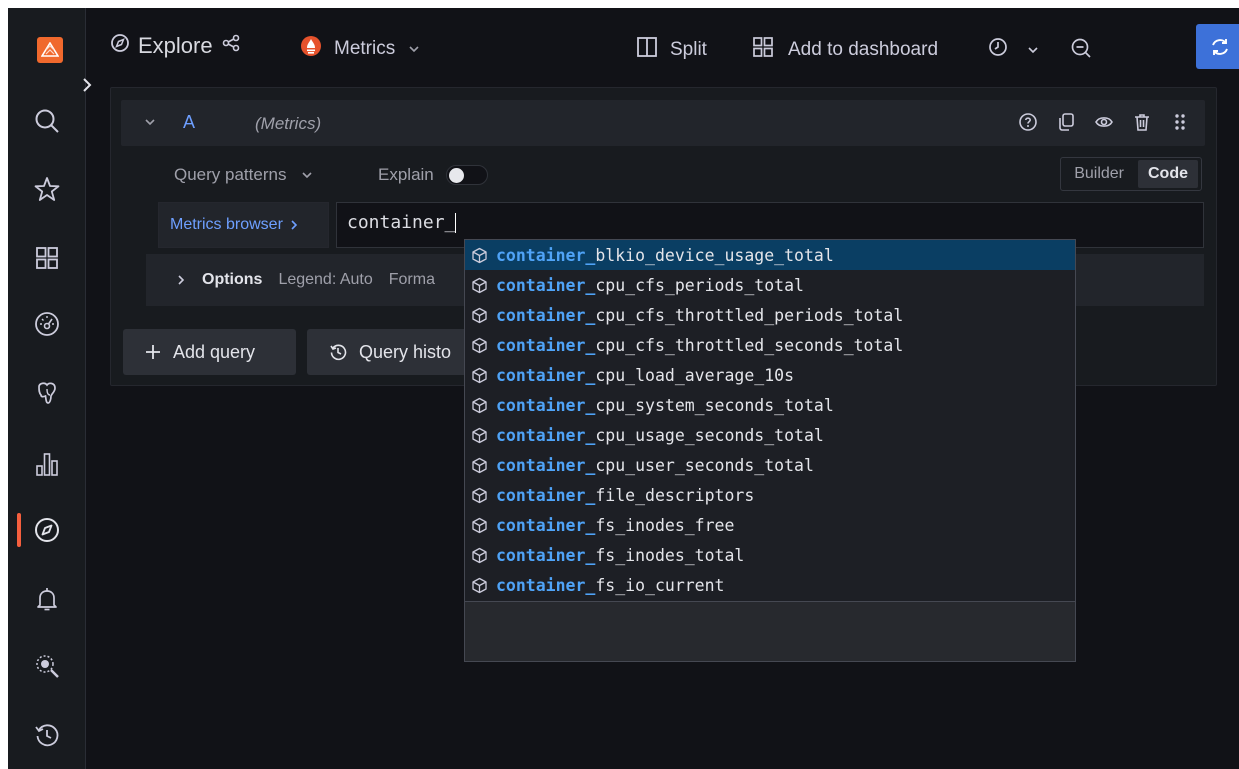  I want to click on suggestion-rest: cpu_load_average_10s, so click(695, 375).